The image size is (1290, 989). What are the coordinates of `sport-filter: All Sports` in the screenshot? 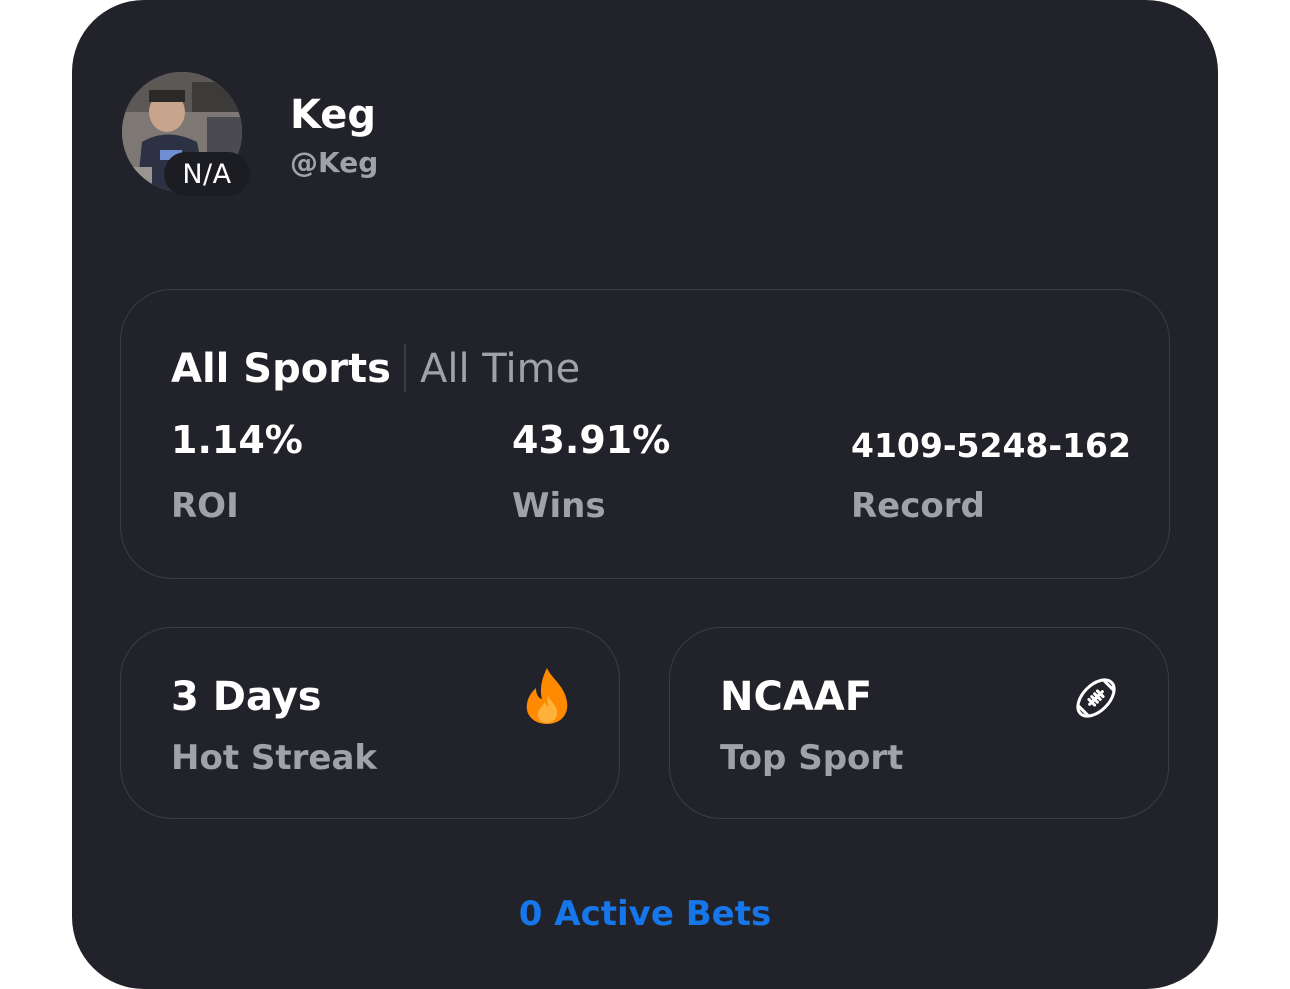 It's located at (281, 369).